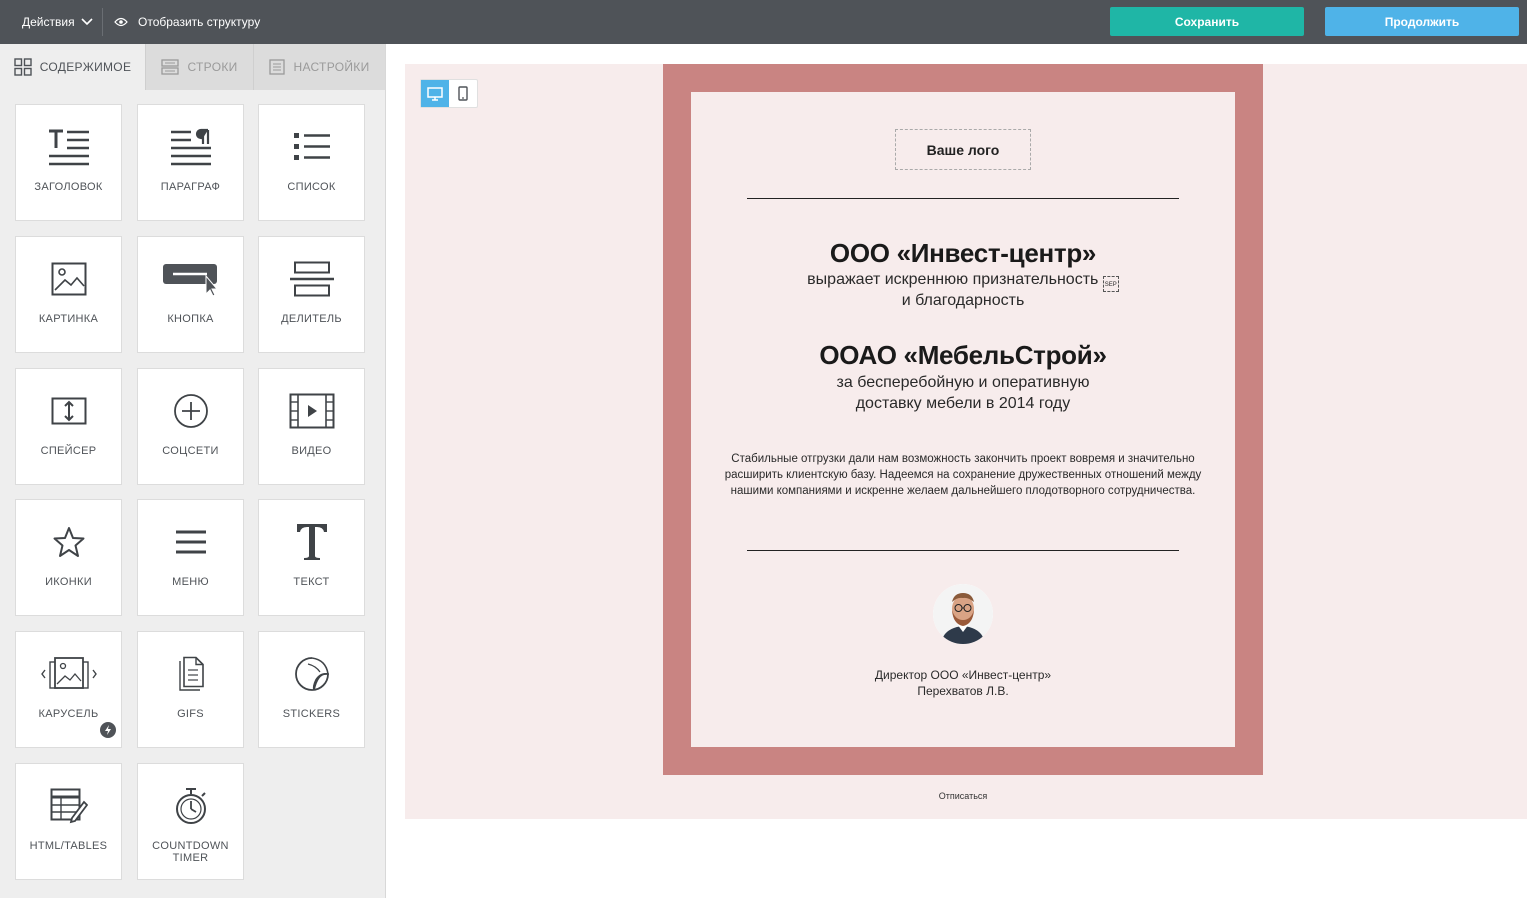 This screenshot has width=1527, height=898. Describe the element at coordinates (963, 198) in the screenshot. I see `top-divider` at that location.